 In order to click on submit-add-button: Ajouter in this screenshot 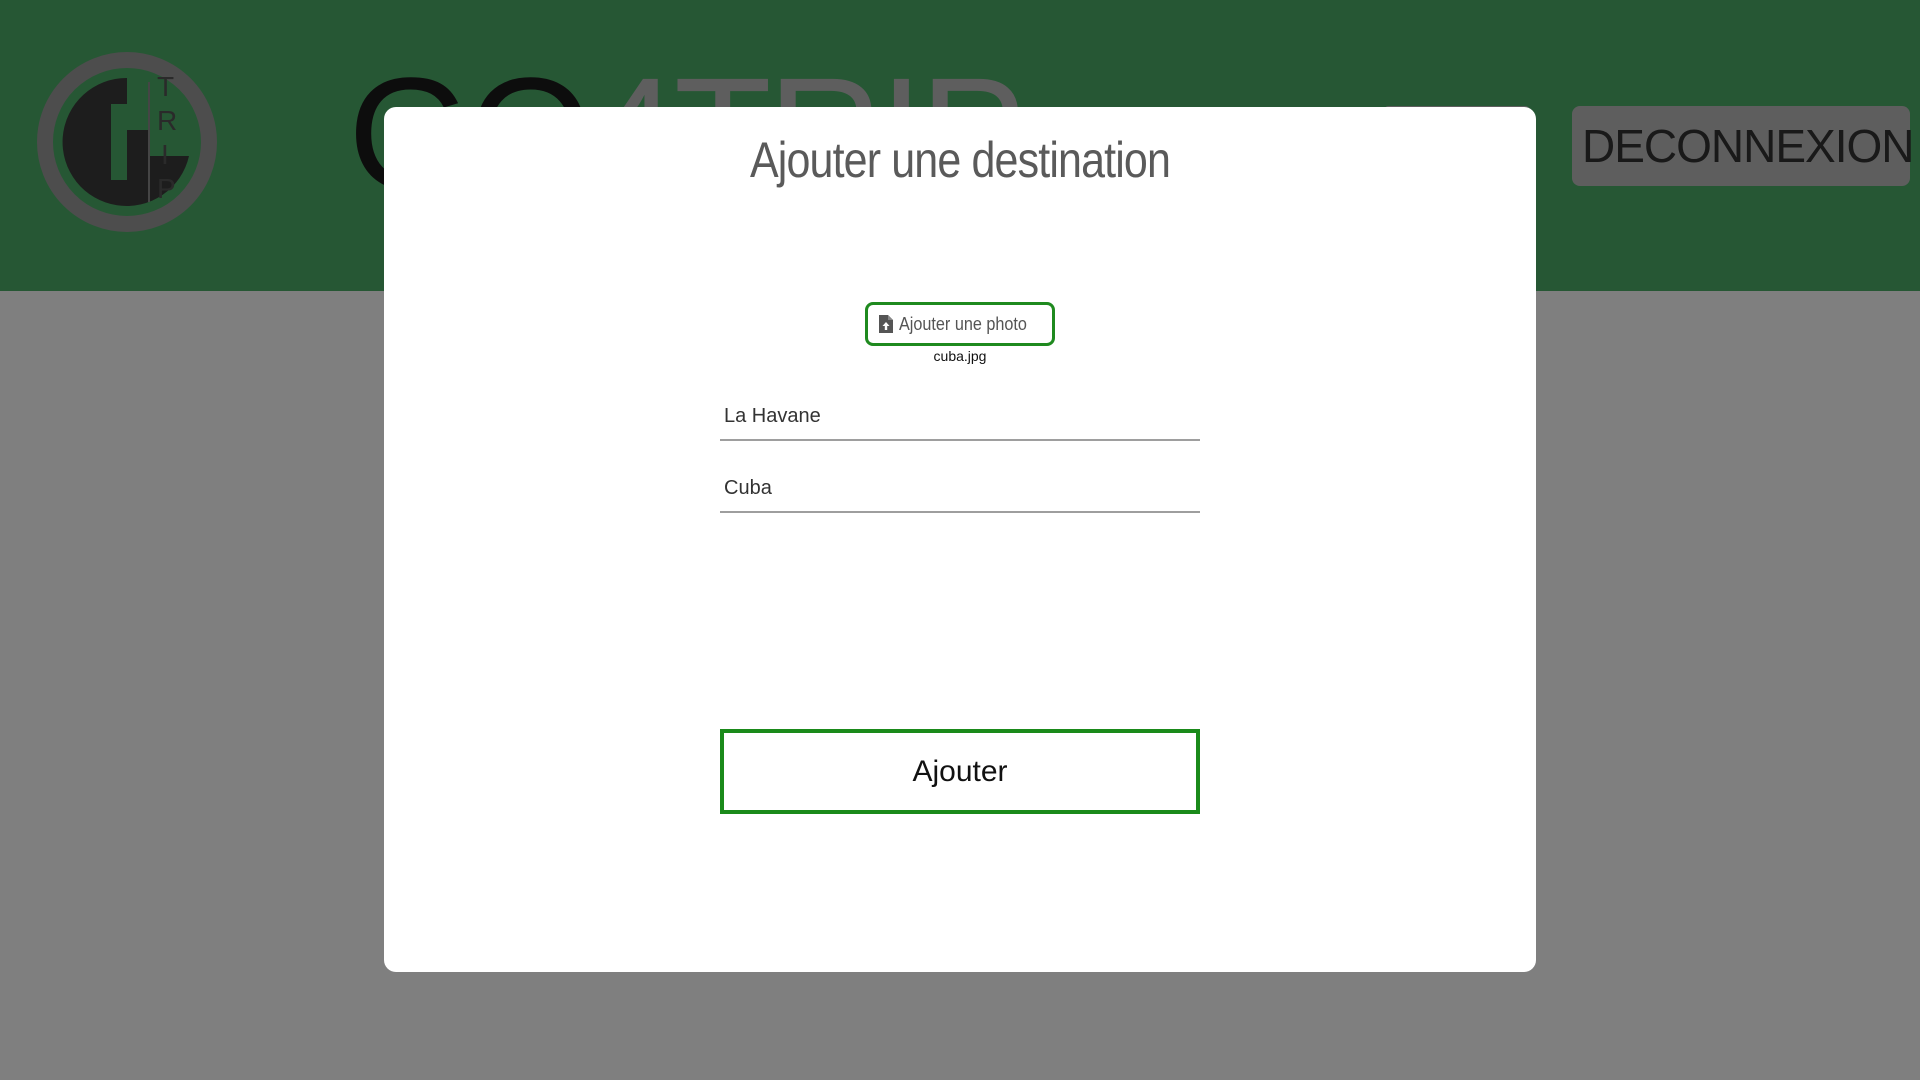, I will do `click(960, 771)`.